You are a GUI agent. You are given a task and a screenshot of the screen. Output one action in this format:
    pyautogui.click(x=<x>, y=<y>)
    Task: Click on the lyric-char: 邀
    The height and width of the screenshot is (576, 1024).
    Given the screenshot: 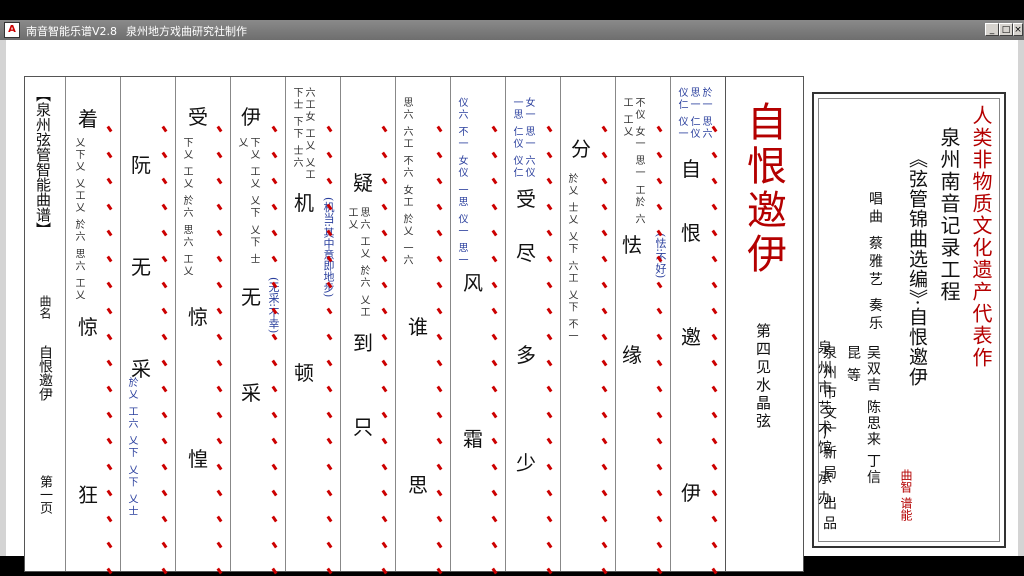 What is the action you would take?
    pyautogui.click(x=691, y=337)
    